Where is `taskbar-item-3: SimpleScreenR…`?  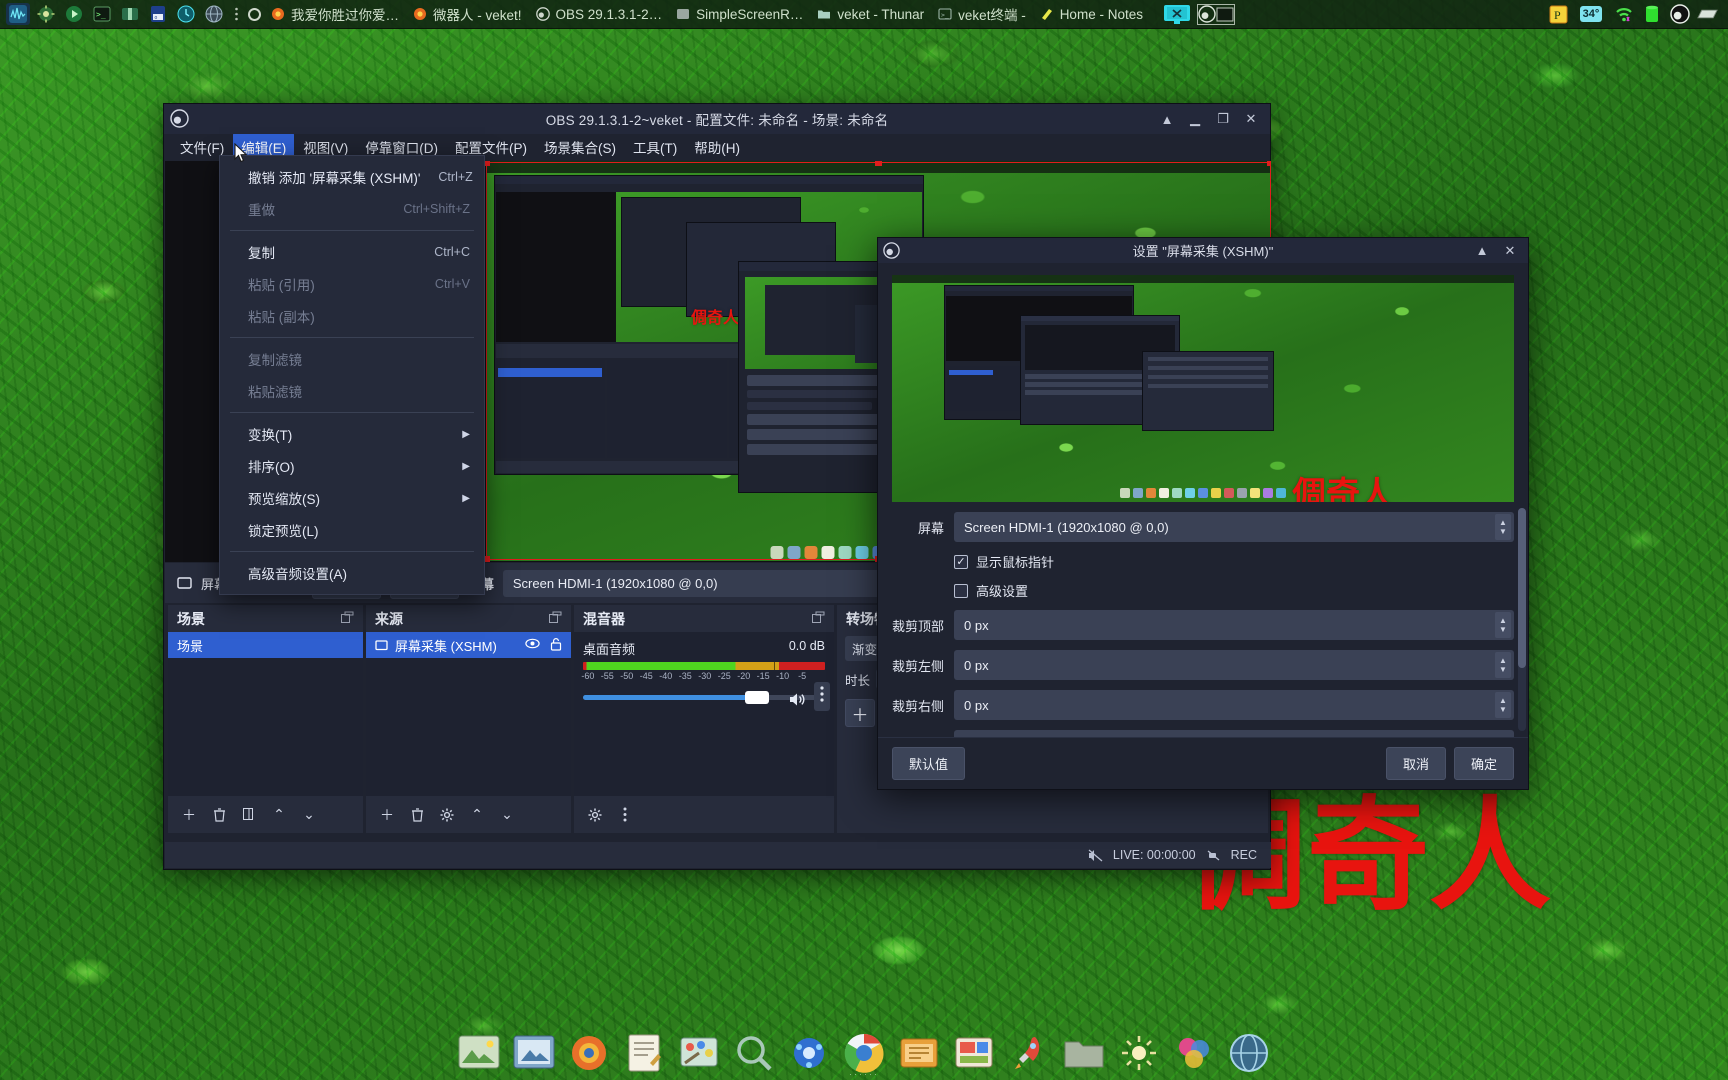
taskbar-item-3: SimpleScreenR… is located at coordinates (739, 14).